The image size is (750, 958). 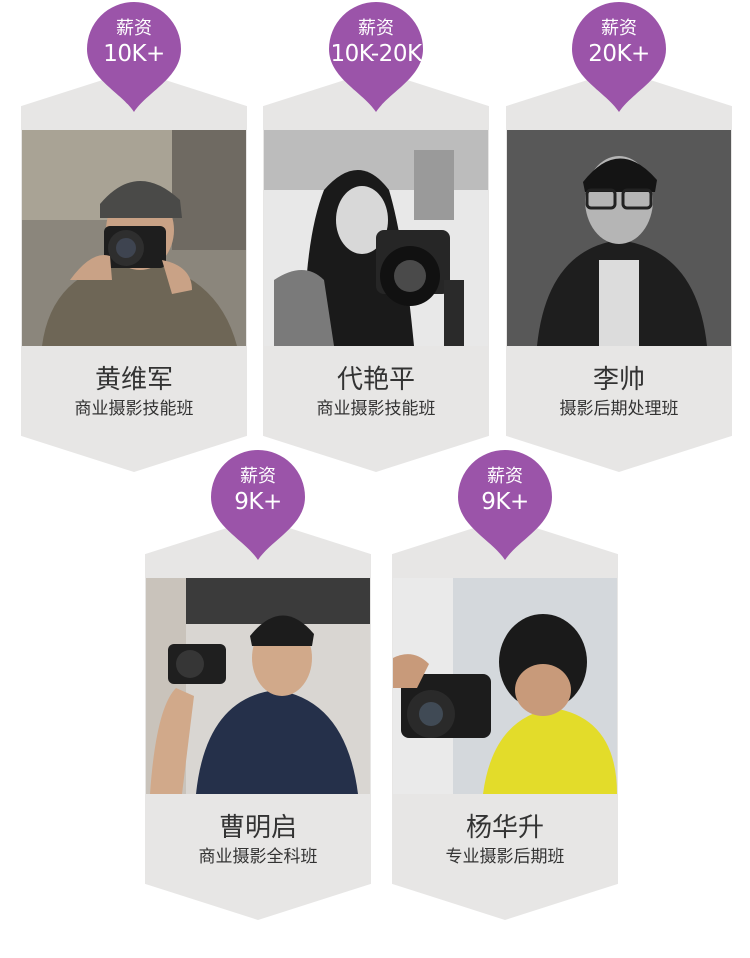 I want to click on student-name: 黄维军, so click(x=133, y=380).